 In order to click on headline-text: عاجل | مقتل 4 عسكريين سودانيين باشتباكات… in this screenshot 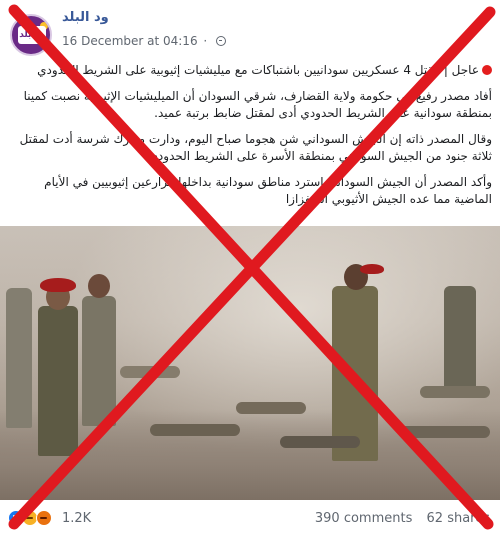, I will do `click(258, 70)`.